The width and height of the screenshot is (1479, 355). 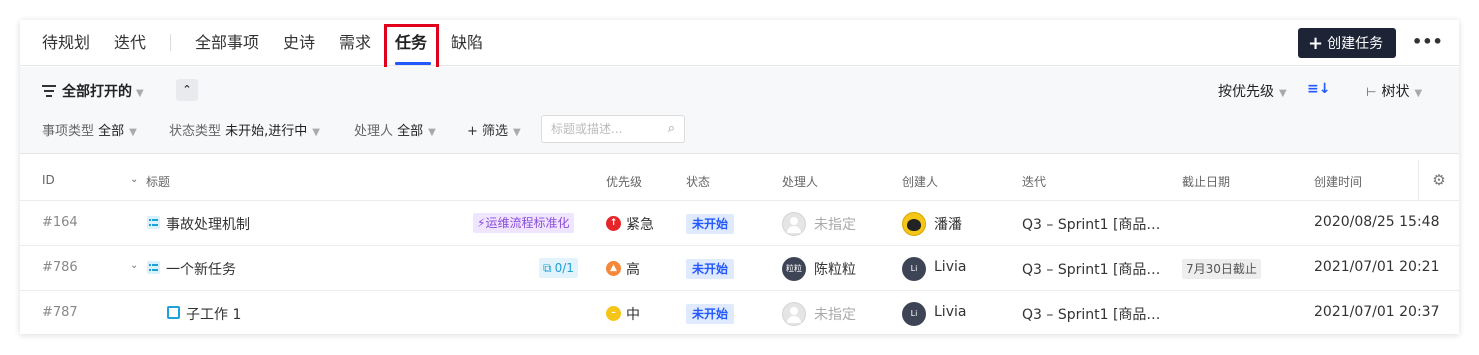 What do you see at coordinates (201, 269) in the screenshot?
I see `item-title: 一个新任务` at bounding box center [201, 269].